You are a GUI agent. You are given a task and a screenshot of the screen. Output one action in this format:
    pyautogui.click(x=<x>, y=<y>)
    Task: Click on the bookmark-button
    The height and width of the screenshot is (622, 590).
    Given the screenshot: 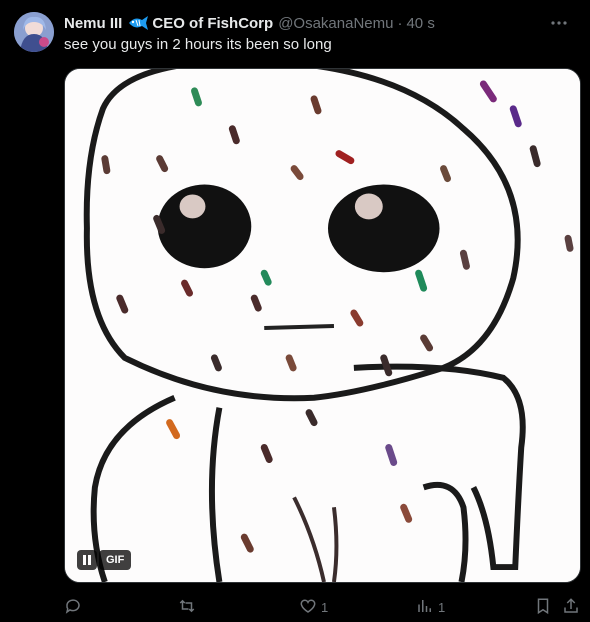 What is the action you would take?
    pyautogui.click(x=543, y=607)
    